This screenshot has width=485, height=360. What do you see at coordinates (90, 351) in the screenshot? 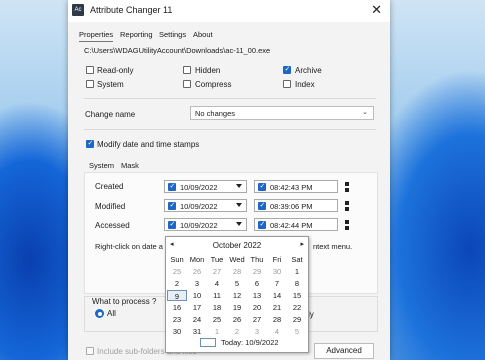
I see `subfolders-checkbox` at bounding box center [90, 351].